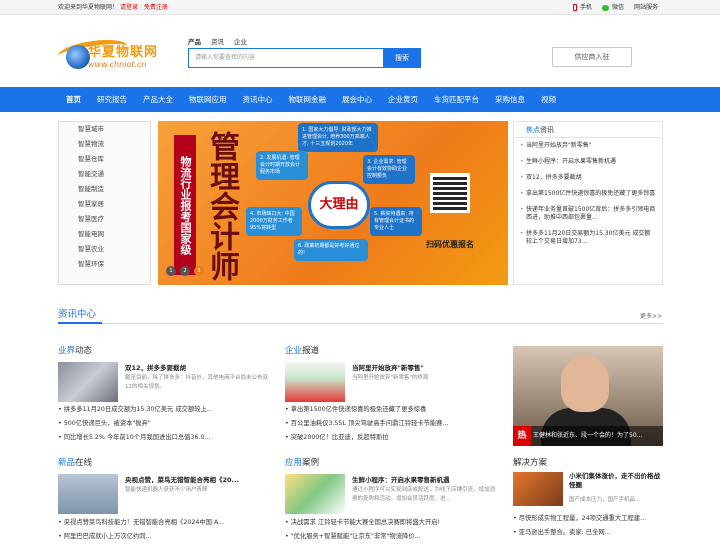  Describe the element at coordinates (311, 351) in the screenshot. I see `enterprise-title-rest: 报道` at that location.